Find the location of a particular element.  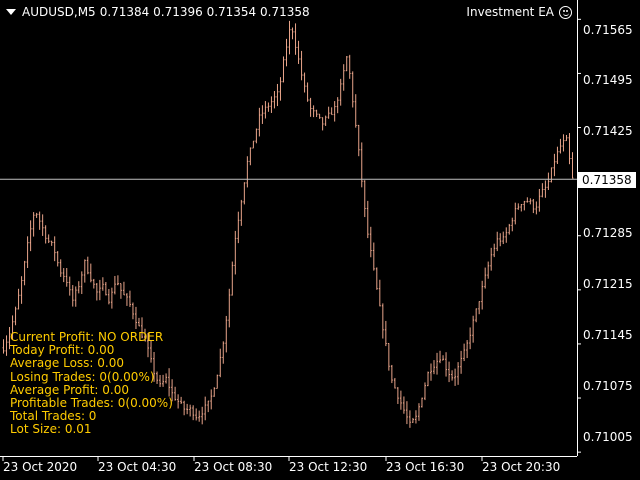

ohlc-values: 0.71384 0.71396 0.71354 0.71358 is located at coordinates (204, 12).